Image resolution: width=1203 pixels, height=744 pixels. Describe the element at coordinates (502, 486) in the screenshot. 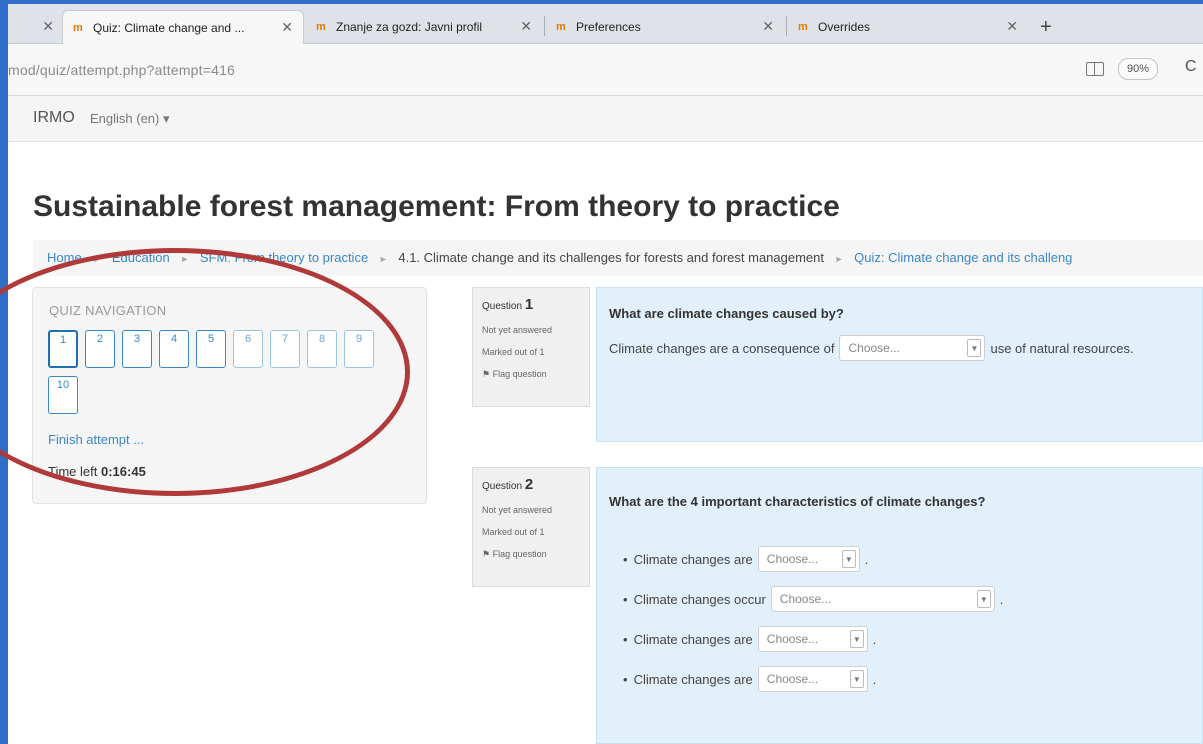

I see `question-label: Question` at that location.